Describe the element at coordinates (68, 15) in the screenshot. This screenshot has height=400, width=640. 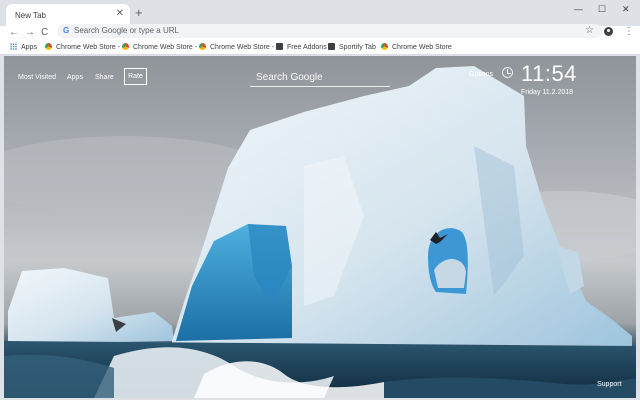
I see `tab-new-tab: New Tab ✕` at that location.